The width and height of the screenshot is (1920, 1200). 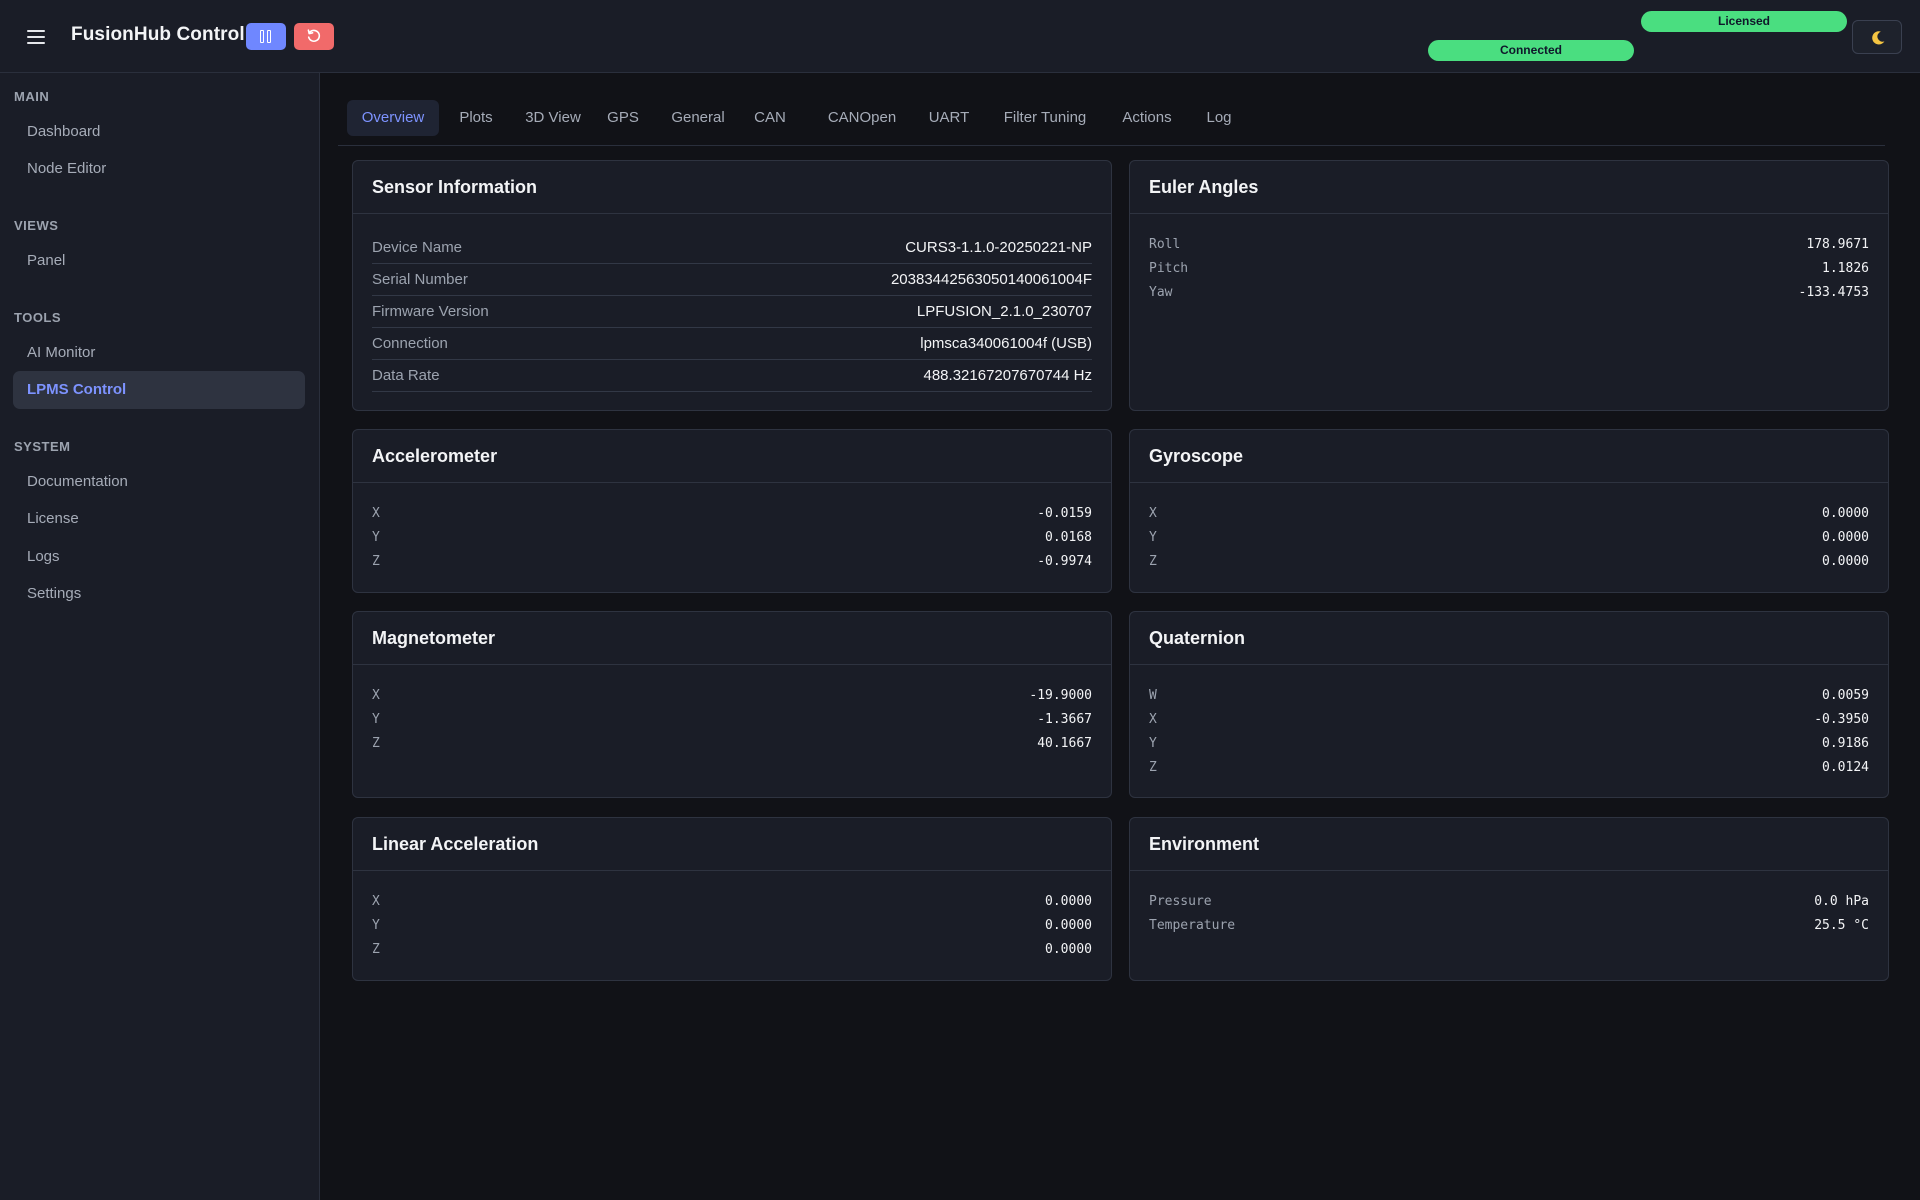 What do you see at coordinates (1509, 638) in the screenshot?
I see `card-title: Quaternion` at bounding box center [1509, 638].